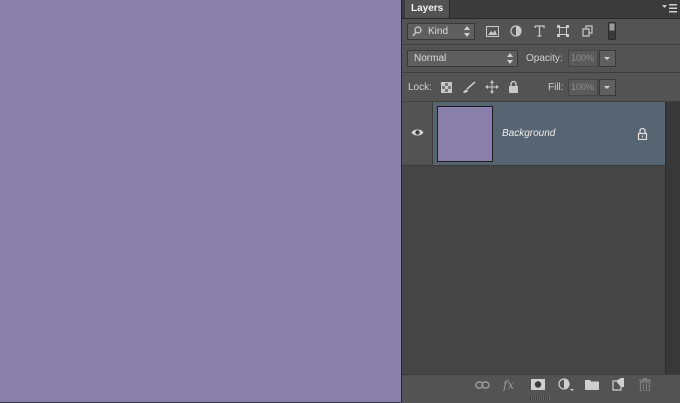 This screenshot has width=680, height=403. Describe the element at coordinates (482, 385) in the screenshot. I see `link-layers-icon` at that location.